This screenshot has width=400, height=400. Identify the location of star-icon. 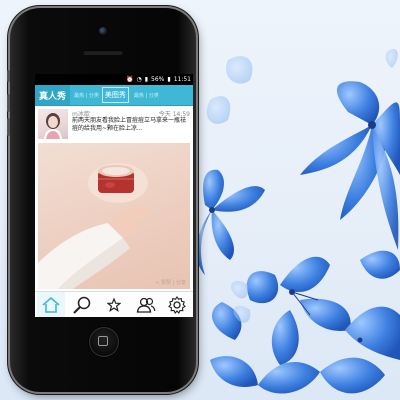
(113, 304).